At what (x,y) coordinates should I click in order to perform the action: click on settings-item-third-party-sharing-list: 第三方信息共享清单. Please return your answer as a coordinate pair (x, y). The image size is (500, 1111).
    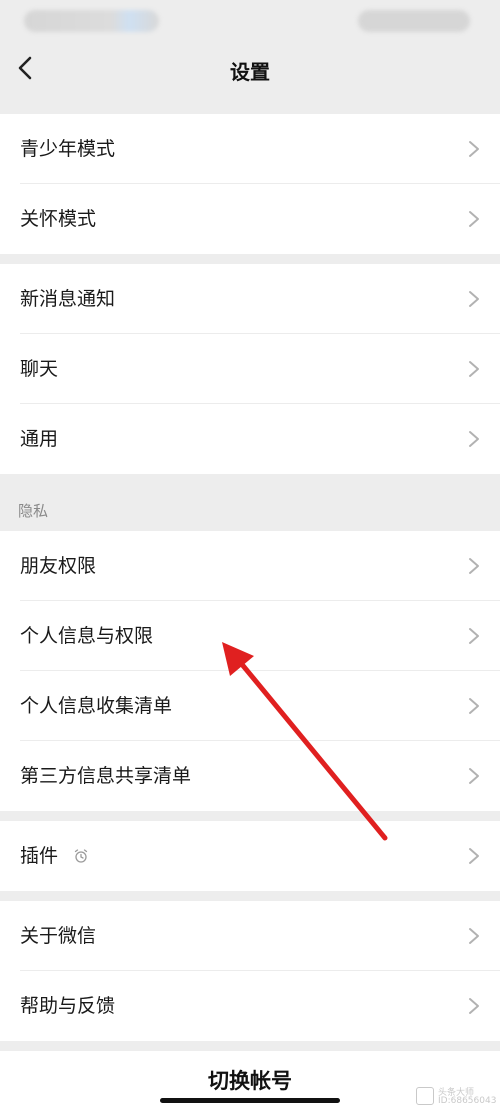
    Looking at the image, I should click on (250, 776).